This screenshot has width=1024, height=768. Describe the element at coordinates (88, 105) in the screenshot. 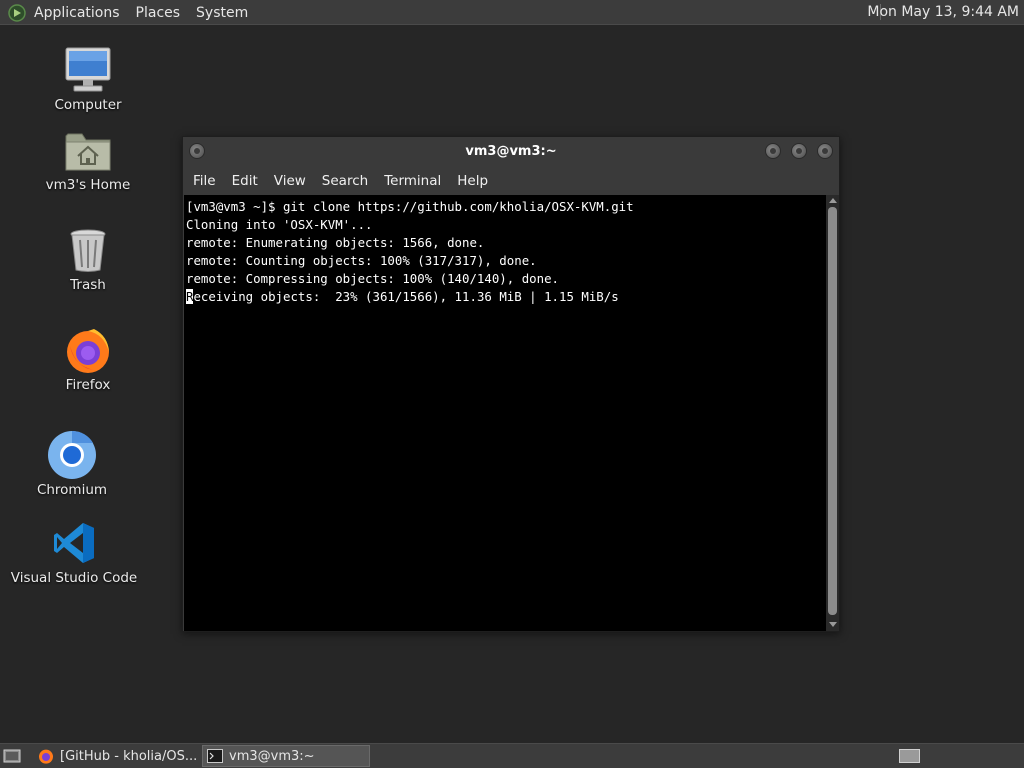

I see `desktop-icon-label: Computer` at that location.